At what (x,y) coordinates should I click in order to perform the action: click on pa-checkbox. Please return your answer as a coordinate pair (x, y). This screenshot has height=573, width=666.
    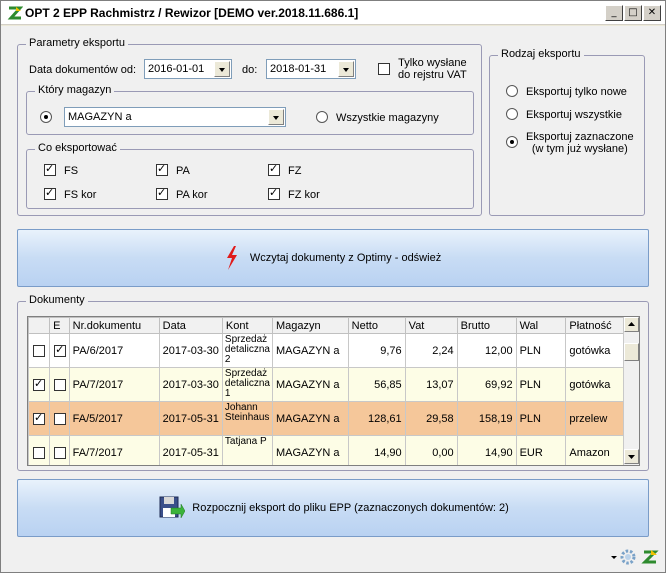
    Looking at the image, I should click on (162, 169).